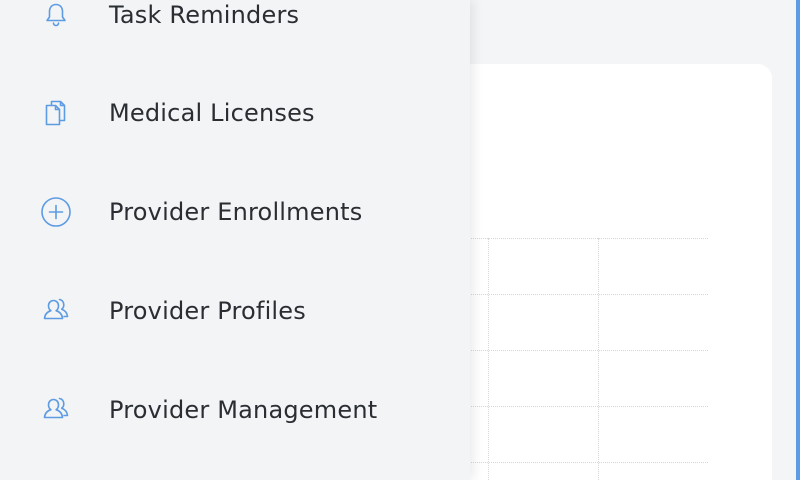  What do you see at coordinates (56, 212) in the screenshot?
I see `plus-circle-icon` at bounding box center [56, 212].